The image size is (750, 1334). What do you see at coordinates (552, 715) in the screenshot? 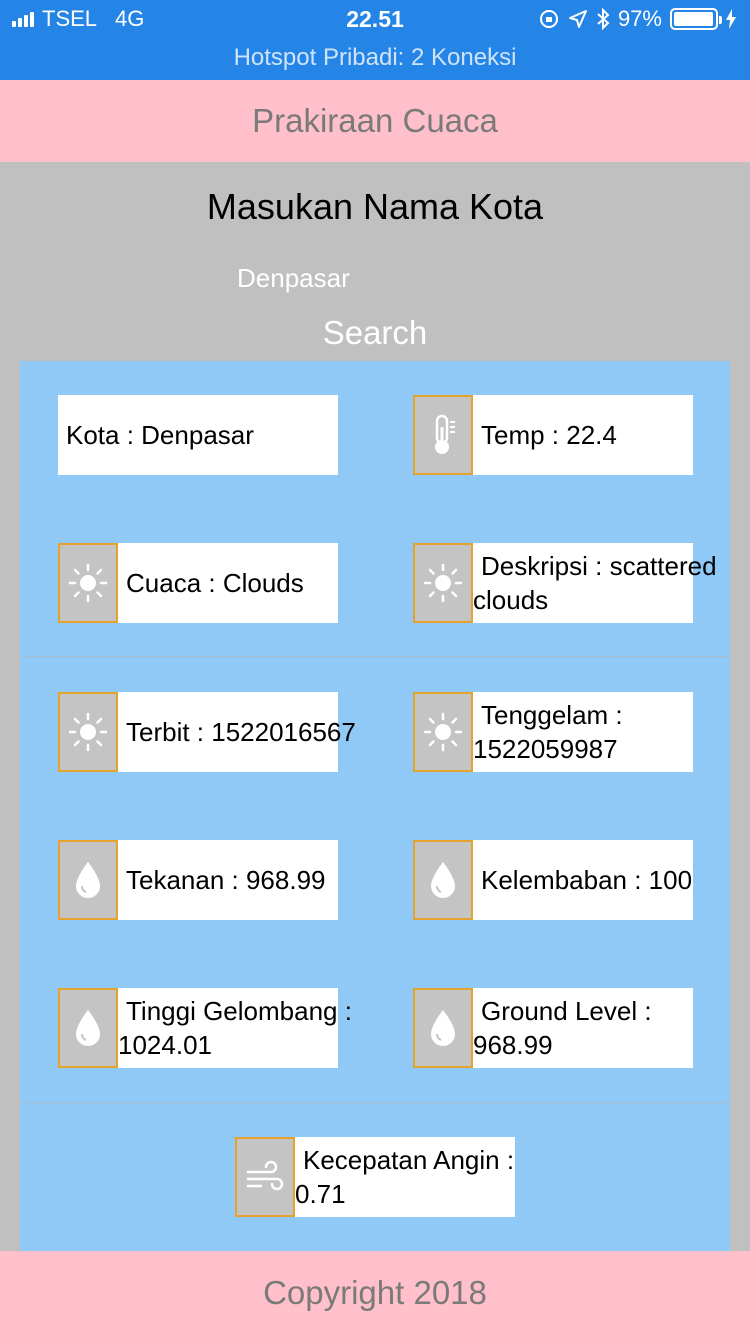
I see `sunset-line-1: Tenggelam :` at bounding box center [552, 715].